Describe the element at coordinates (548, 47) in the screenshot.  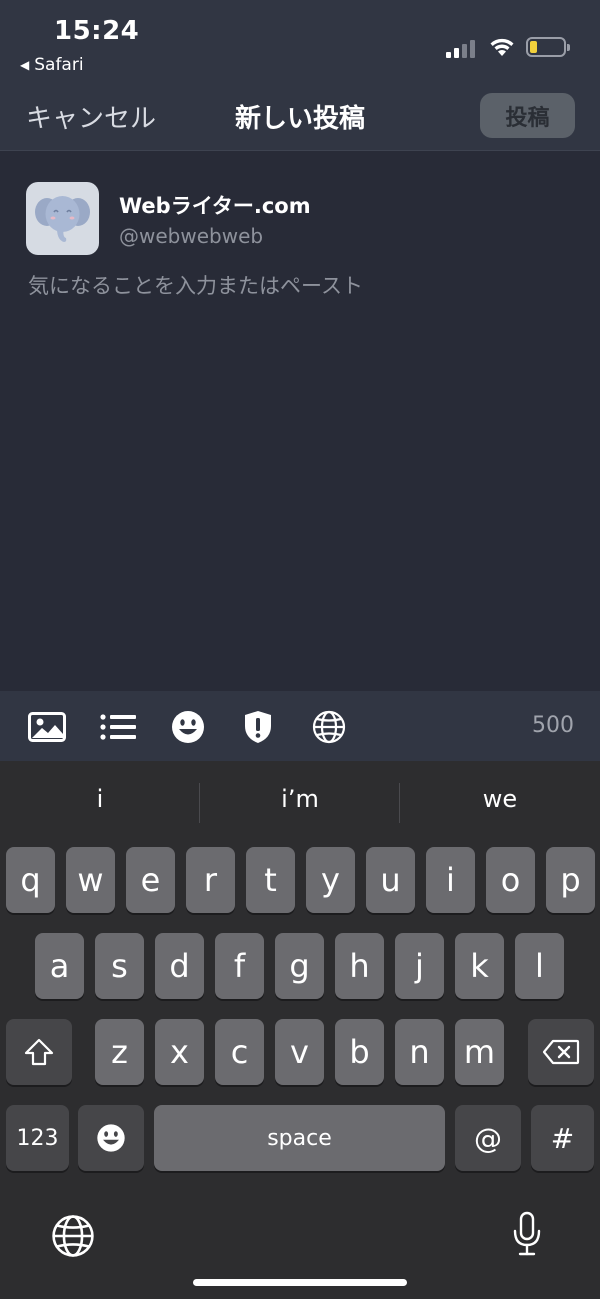
I see `battery-icon` at that location.